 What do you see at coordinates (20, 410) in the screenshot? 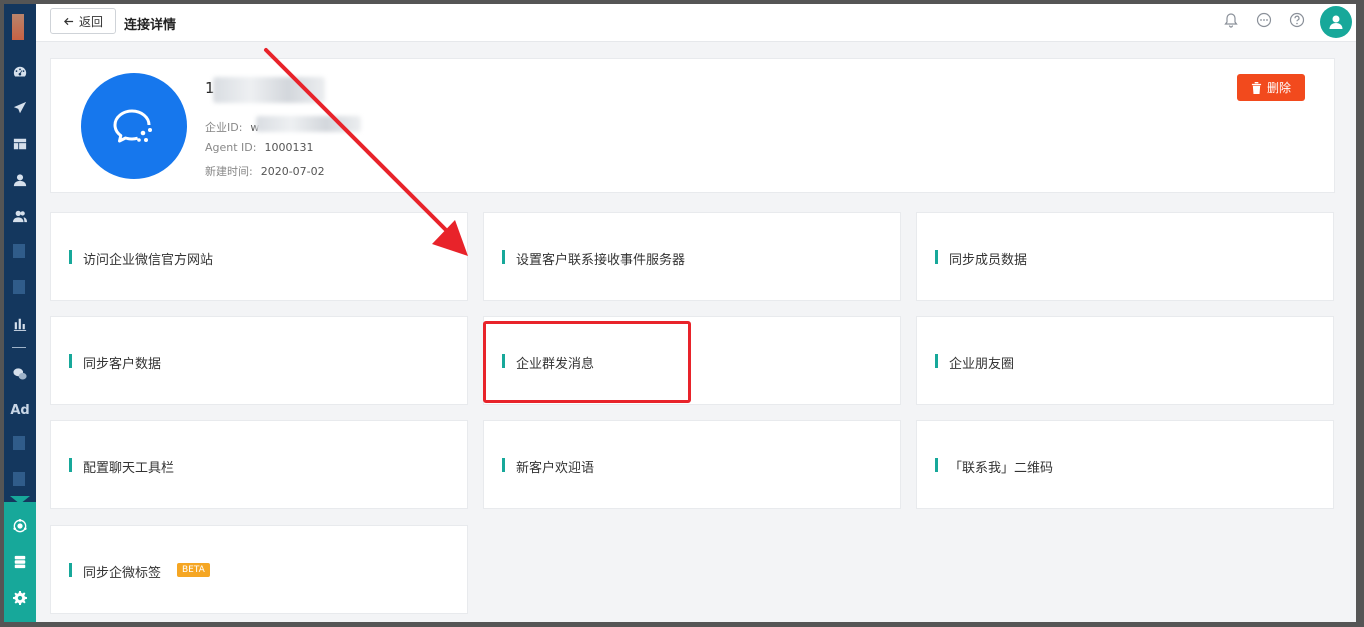
I see `ad-icon: Ad` at bounding box center [20, 410].